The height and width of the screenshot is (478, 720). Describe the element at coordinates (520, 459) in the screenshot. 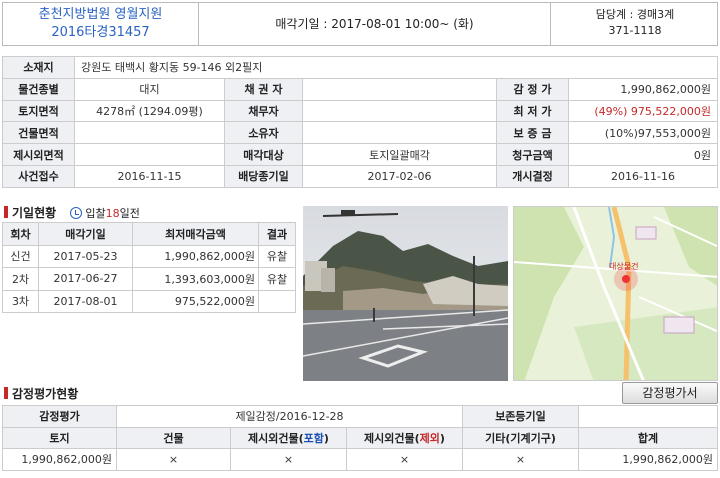

I see `etc-value: ×` at that location.